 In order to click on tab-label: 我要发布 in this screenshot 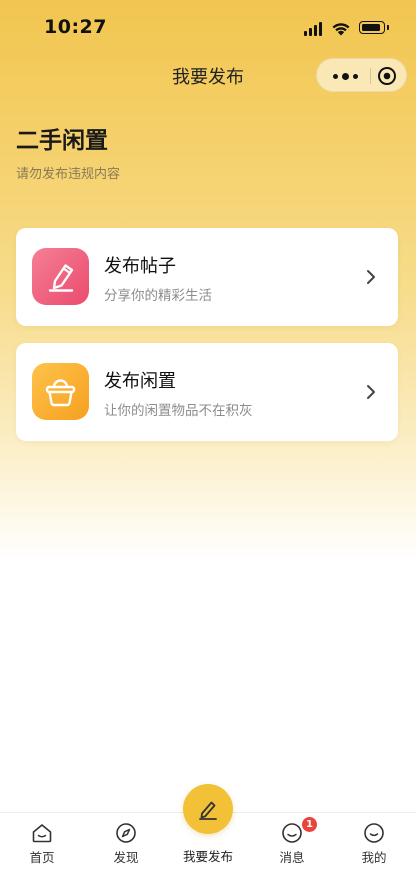, I will do `click(207, 856)`.